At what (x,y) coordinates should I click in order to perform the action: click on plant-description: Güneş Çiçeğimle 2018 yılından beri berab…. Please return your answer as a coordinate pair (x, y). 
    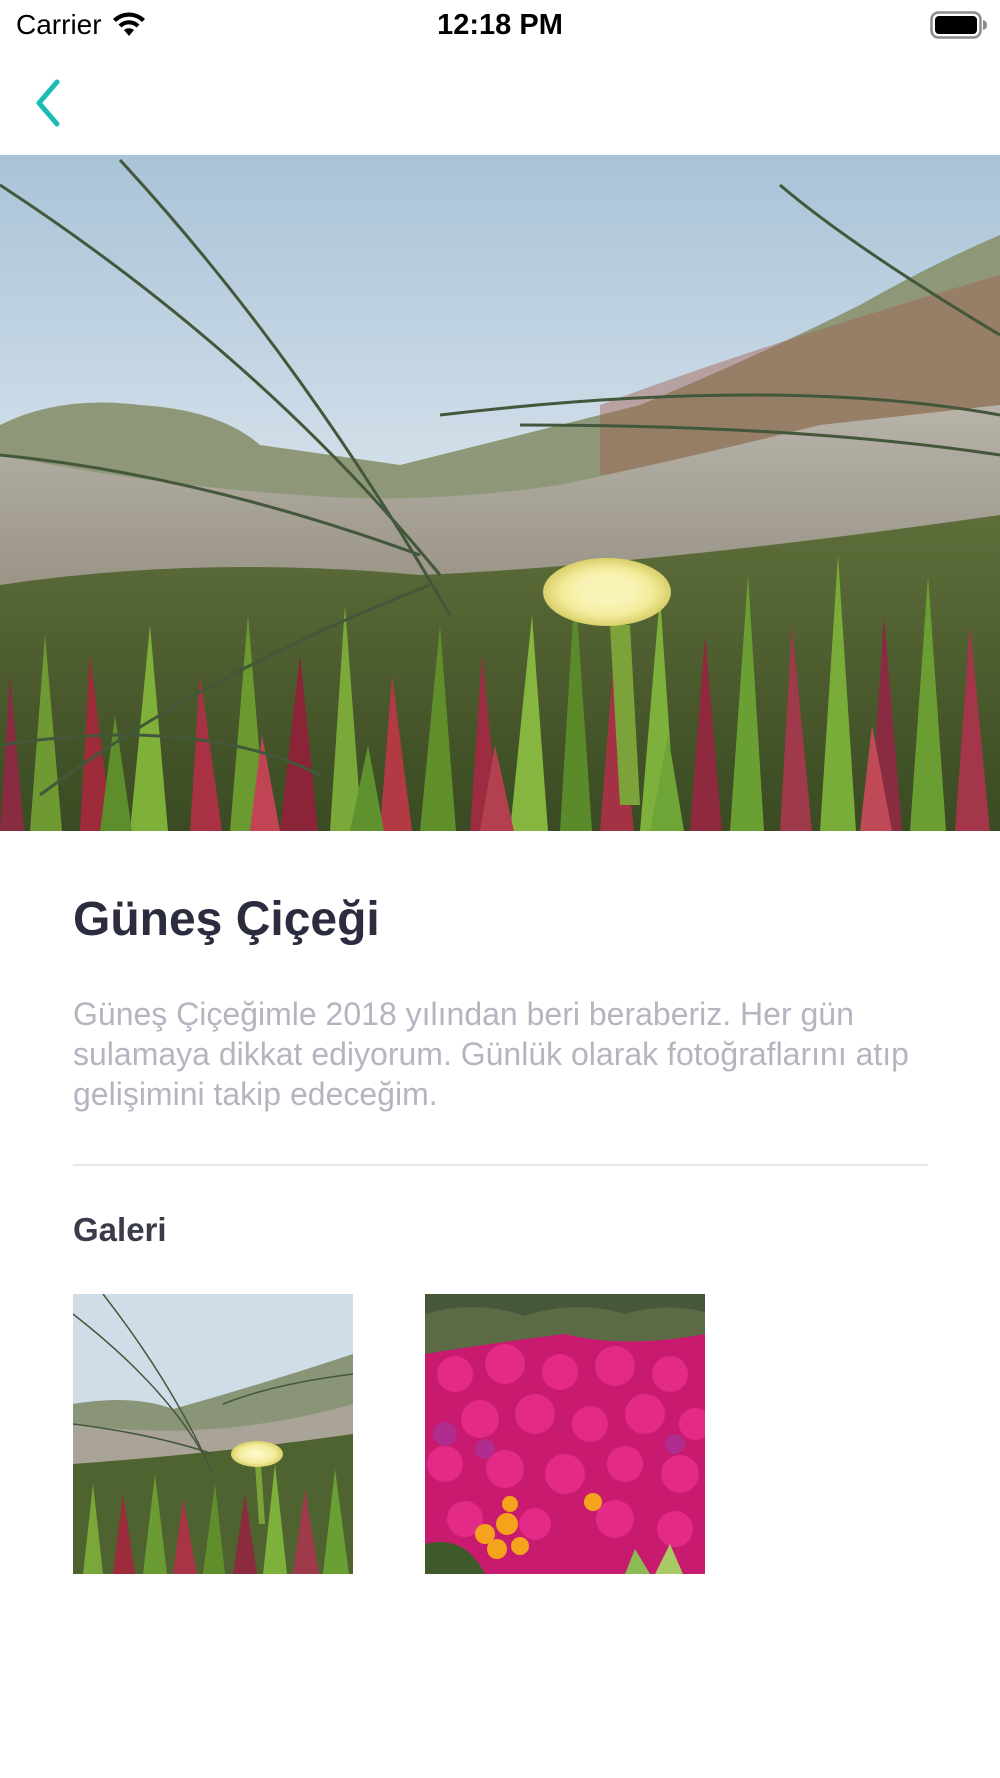
    Looking at the image, I should click on (491, 1054).